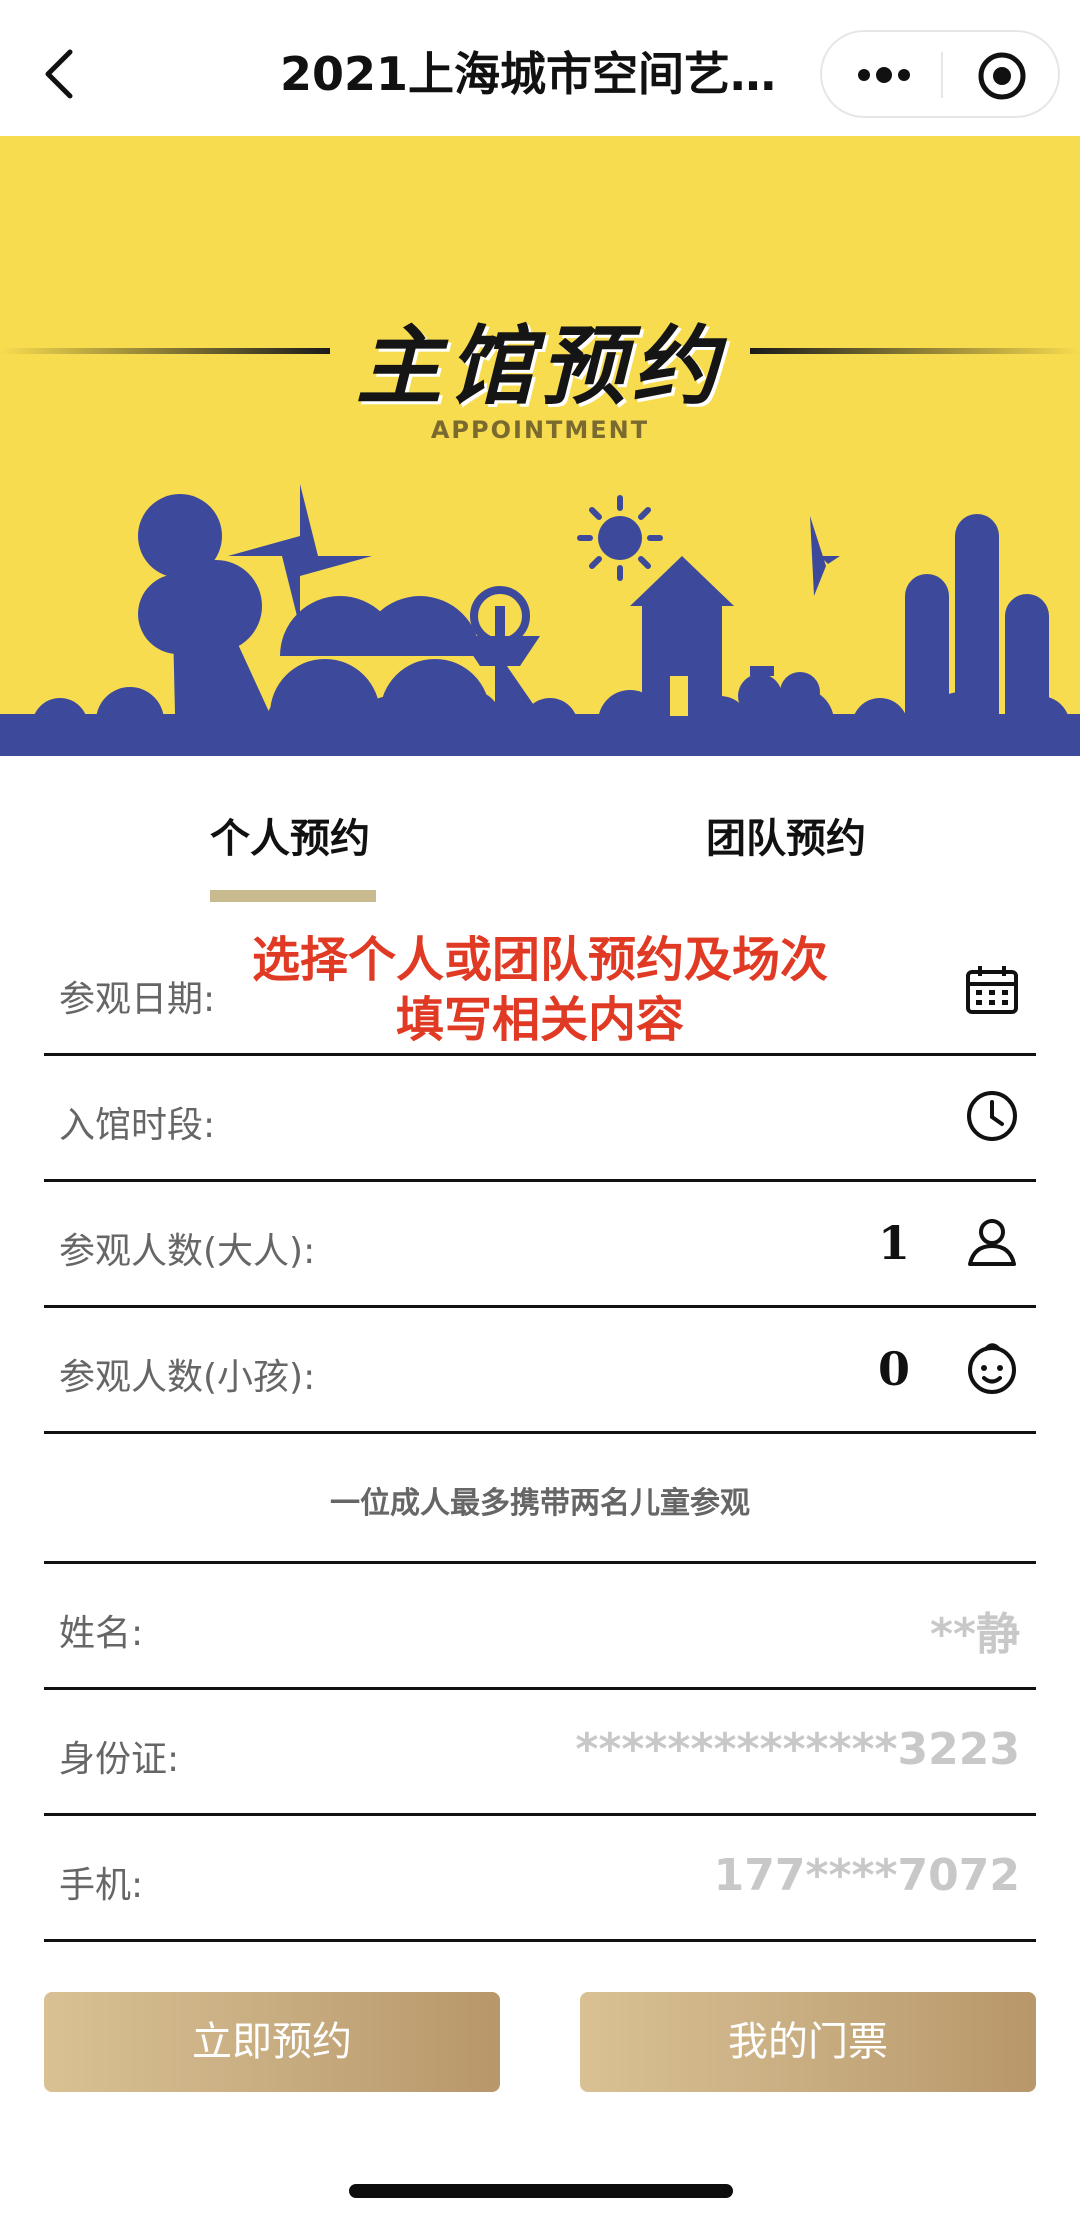 The width and height of the screenshot is (1080, 2221). Describe the element at coordinates (540, 1627) in the screenshot. I see `name-row: 姓名: **静` at that location.